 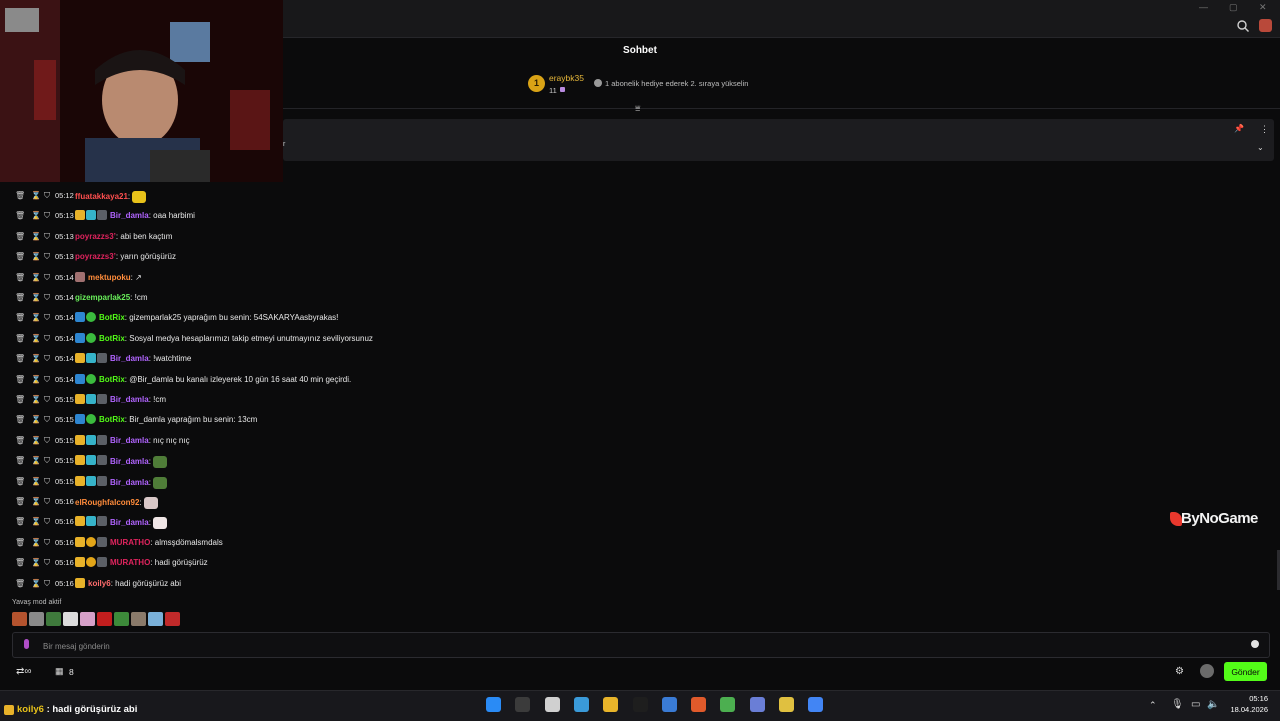 I want to click on chat-message-input, so click(x=638, y=646).